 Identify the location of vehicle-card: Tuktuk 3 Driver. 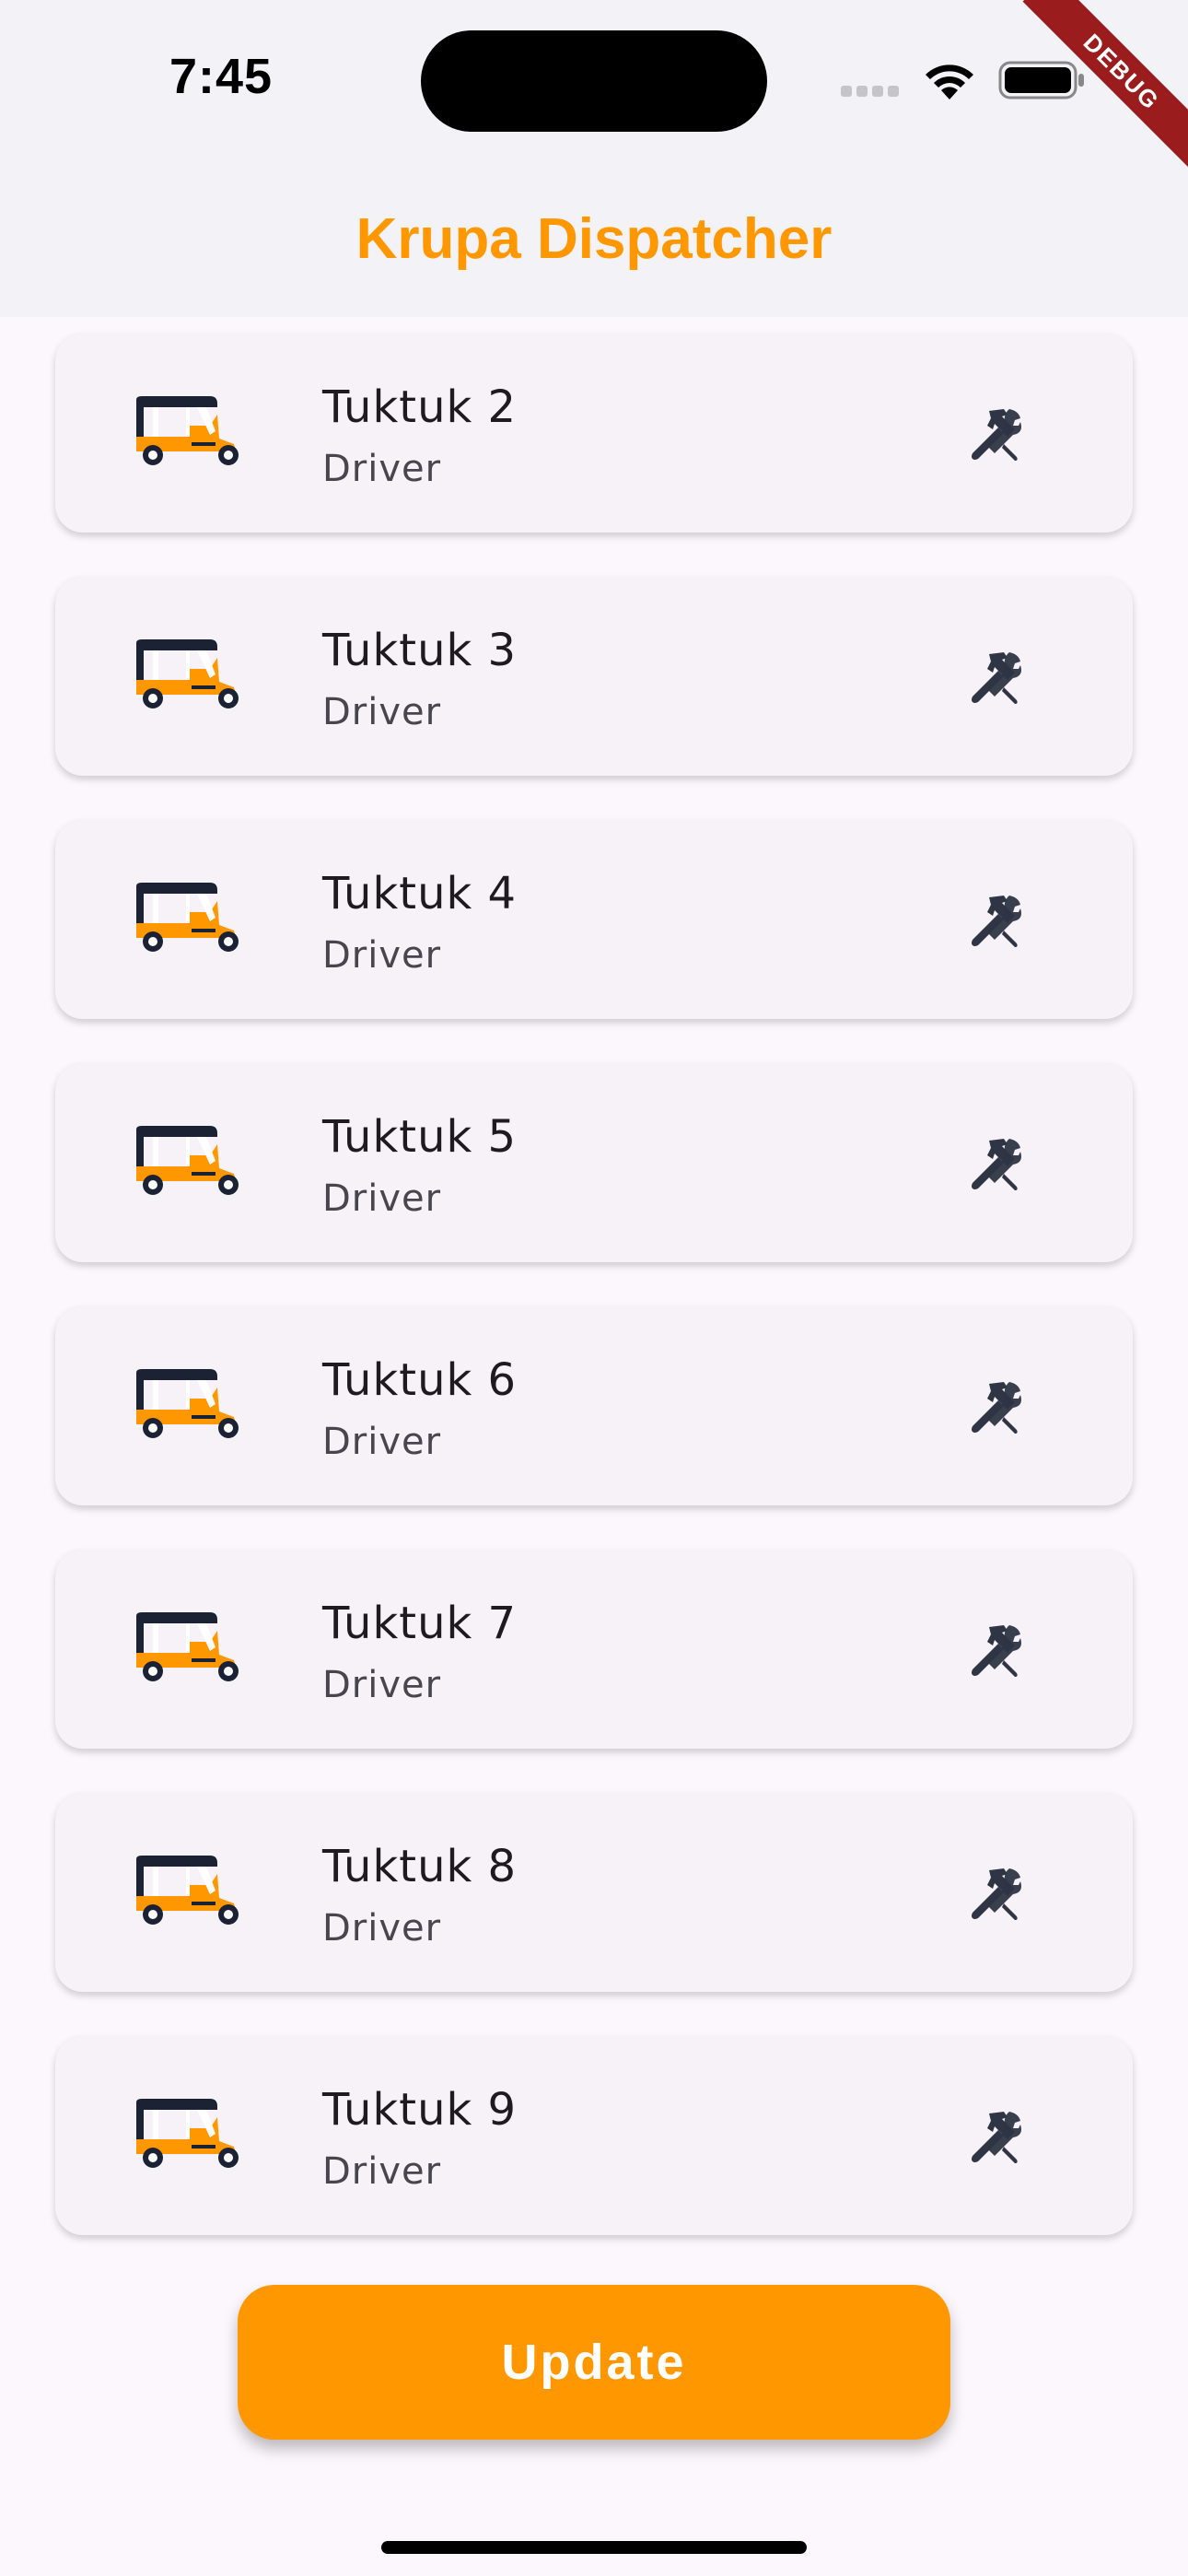
(594, 676).